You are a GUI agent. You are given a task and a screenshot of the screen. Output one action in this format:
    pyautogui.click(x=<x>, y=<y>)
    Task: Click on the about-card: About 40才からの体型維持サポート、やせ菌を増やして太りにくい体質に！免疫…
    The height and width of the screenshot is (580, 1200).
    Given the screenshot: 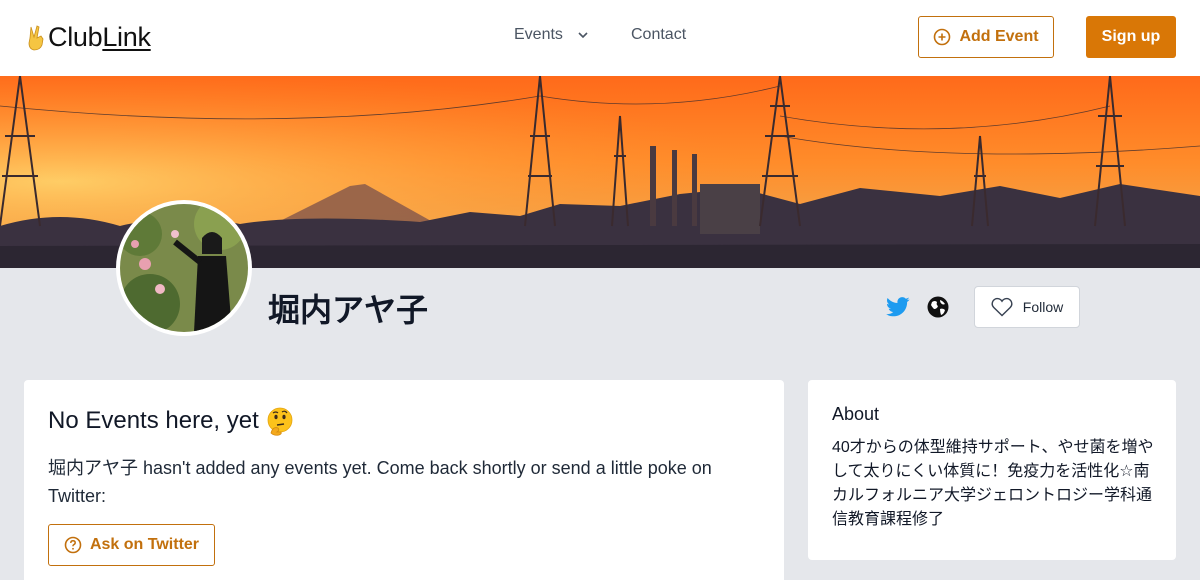 What is the action you would take?
    pyautogui.click(x=992, y=470)
    